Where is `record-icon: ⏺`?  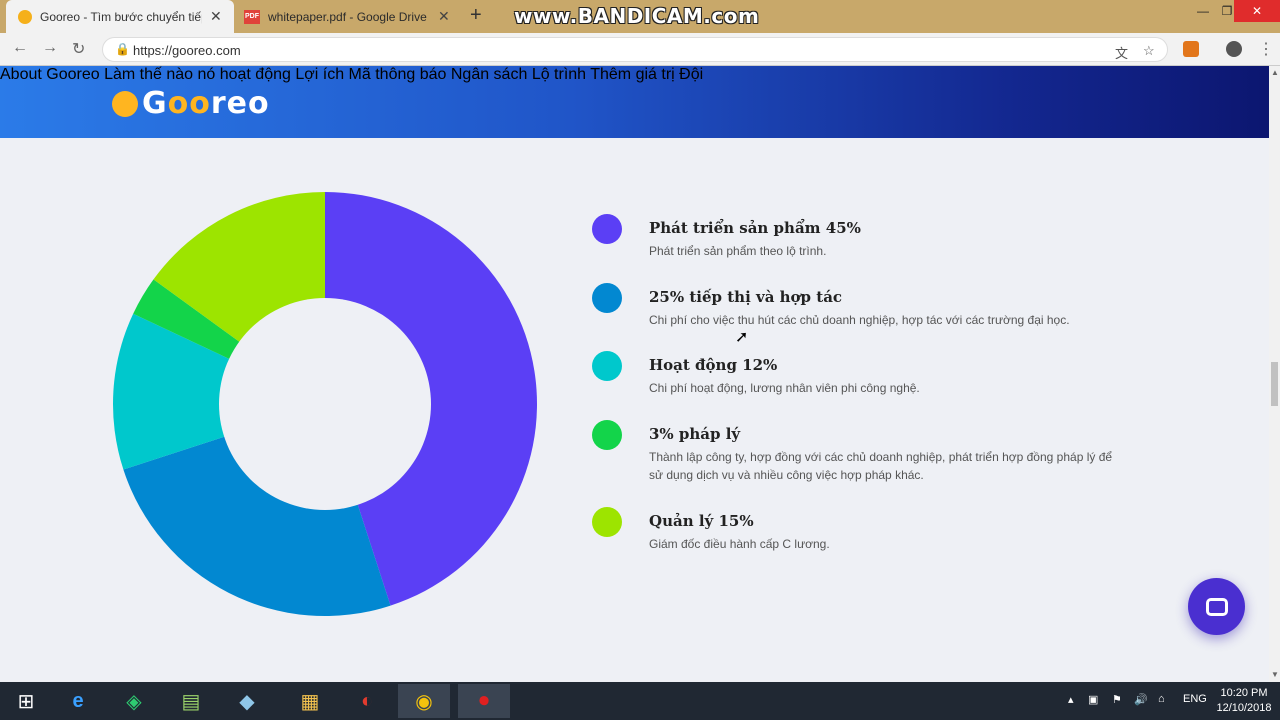
record-icon: ⏺ is located at coordinates (484, 700).